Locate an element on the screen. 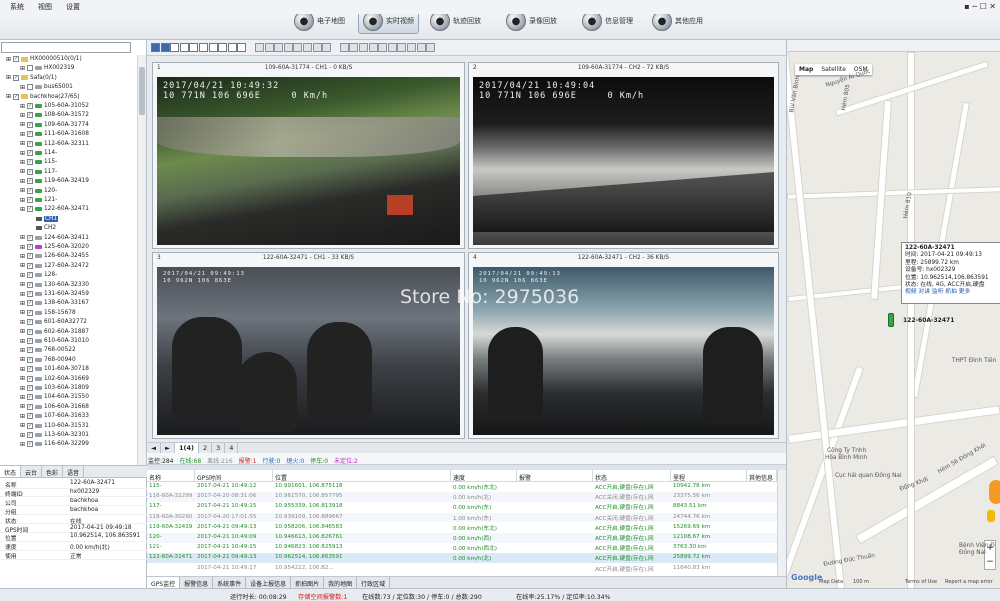  tree-item: ⊞ ✓ 112-60A-32311 is located at coordinates (54, 144).